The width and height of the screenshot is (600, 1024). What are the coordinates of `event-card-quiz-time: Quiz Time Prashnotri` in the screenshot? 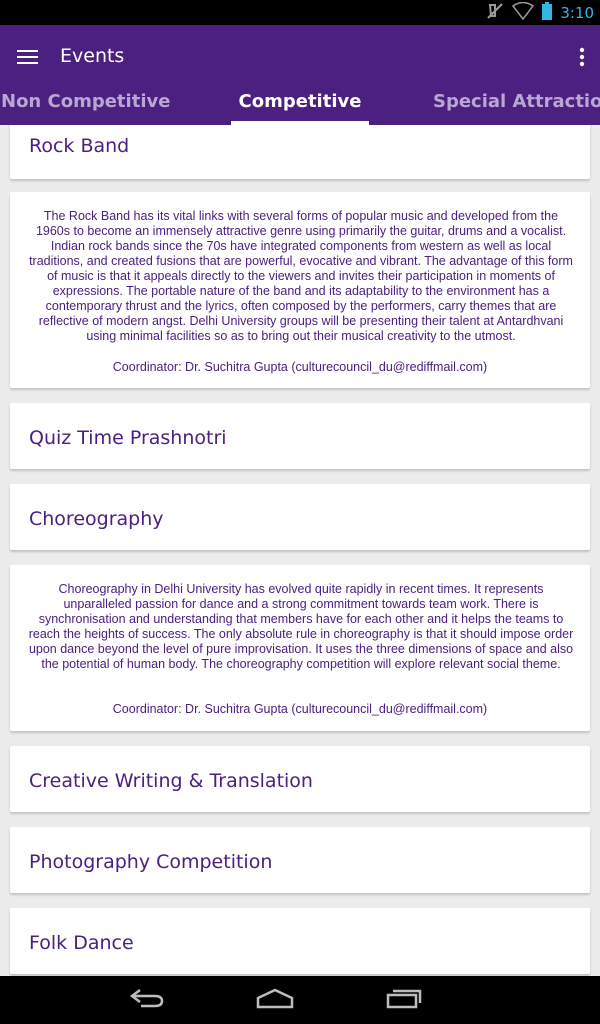 It's located at (300, 436).